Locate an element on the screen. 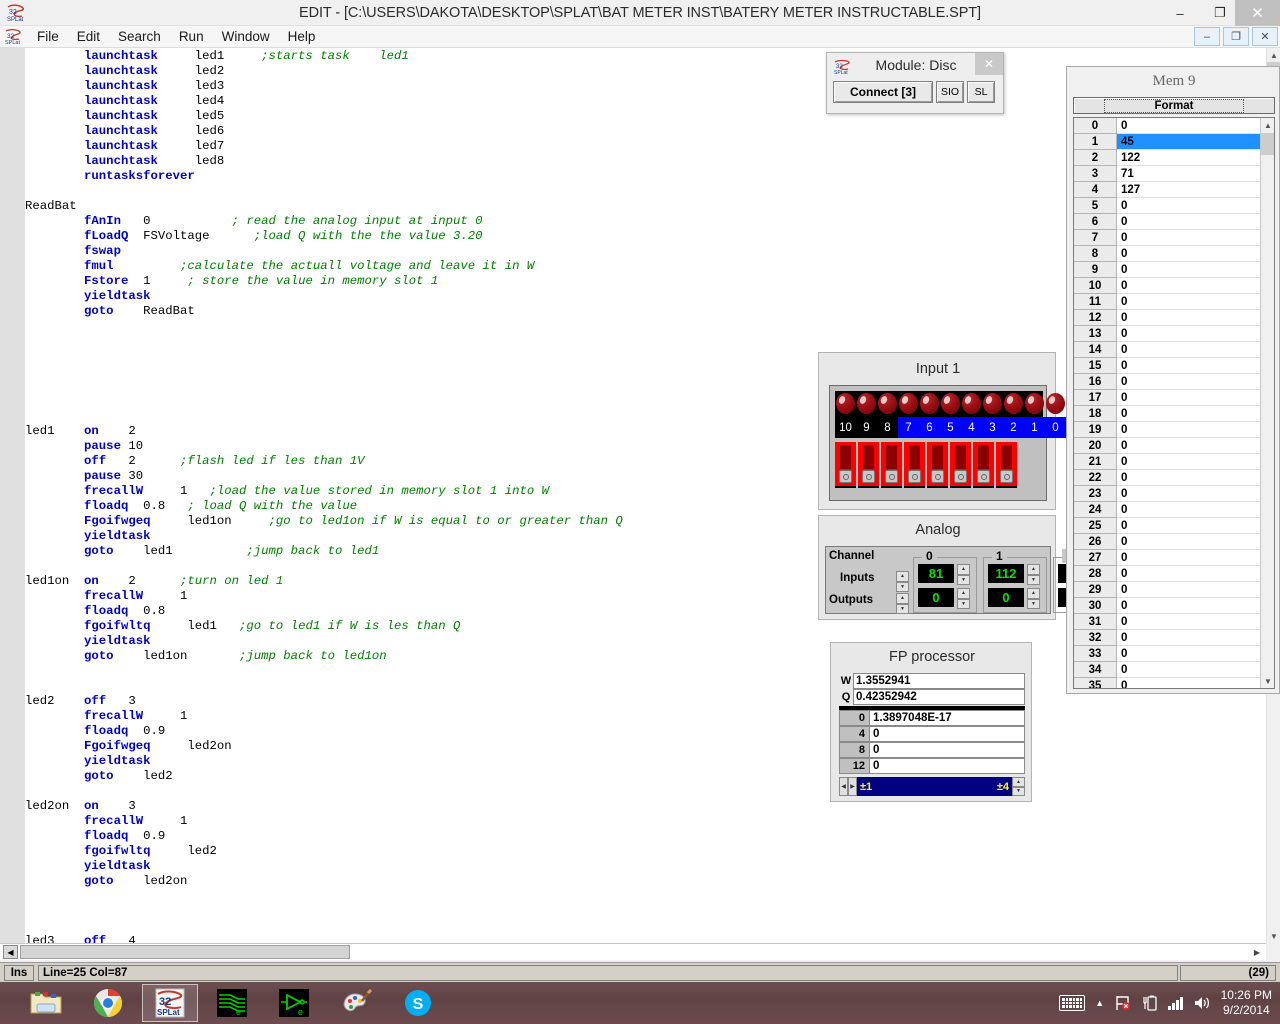  taskbar-item-paint is located at coordinates (356, 1003).